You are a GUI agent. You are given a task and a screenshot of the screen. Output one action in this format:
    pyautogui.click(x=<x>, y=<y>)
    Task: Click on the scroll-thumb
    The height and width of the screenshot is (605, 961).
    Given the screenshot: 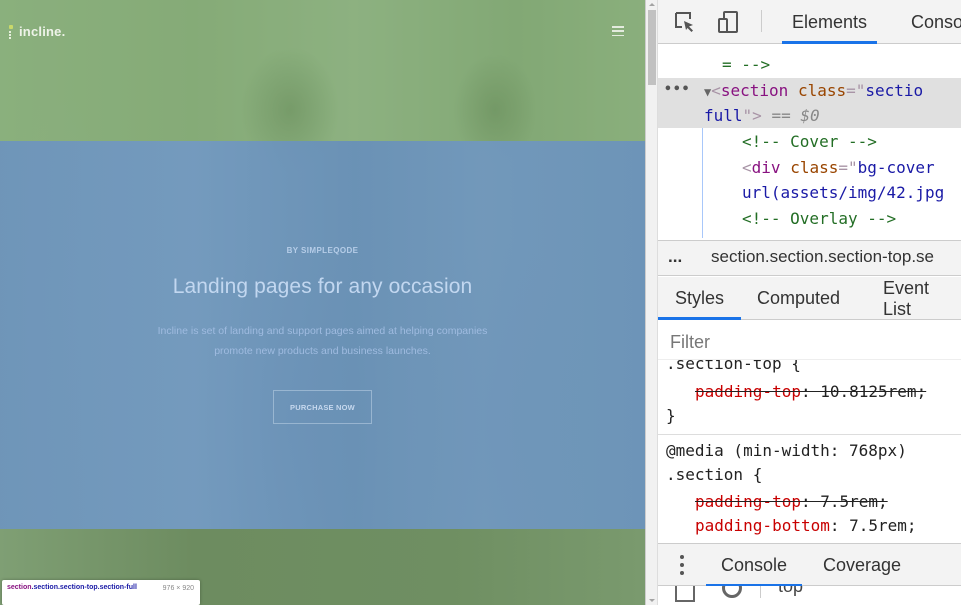 What is the action you would take?
    pyautogui.click(x=652, y=47)
    